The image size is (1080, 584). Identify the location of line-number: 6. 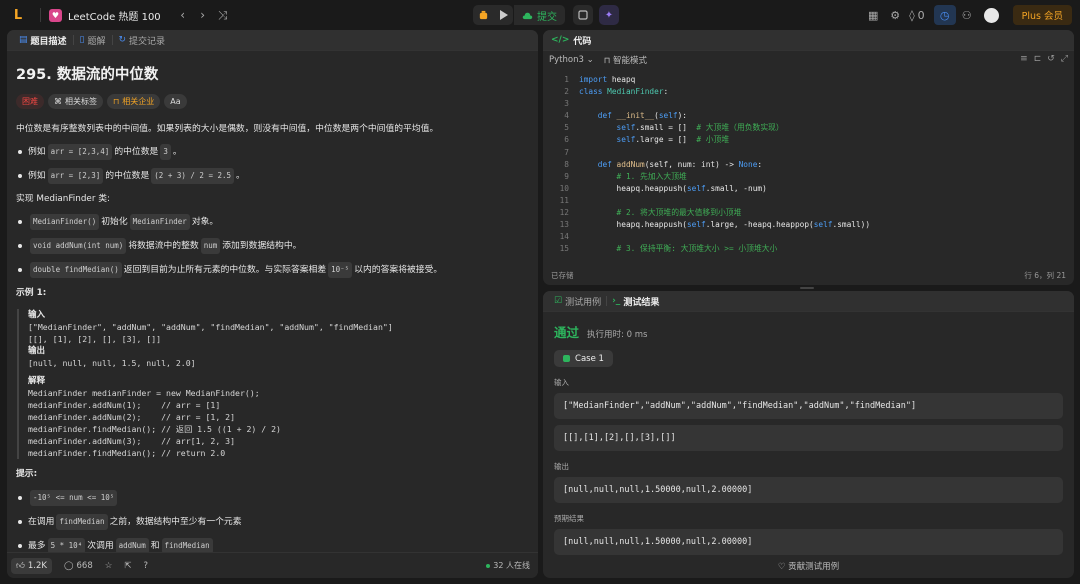
(566, 140).